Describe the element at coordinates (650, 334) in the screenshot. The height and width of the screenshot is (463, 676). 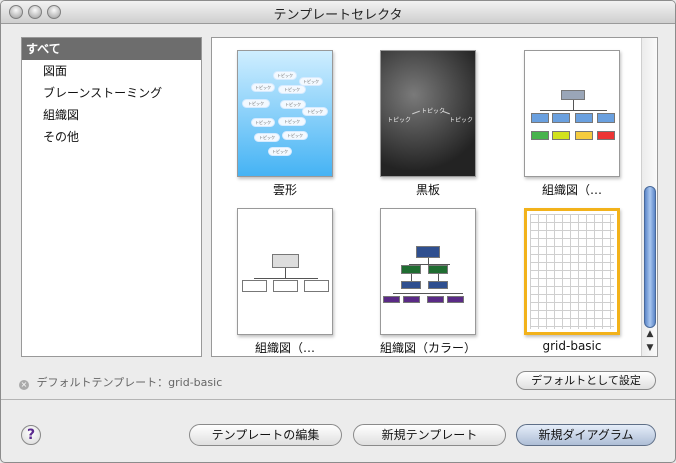
I see `scroll-up-icon: ▲` at that location.